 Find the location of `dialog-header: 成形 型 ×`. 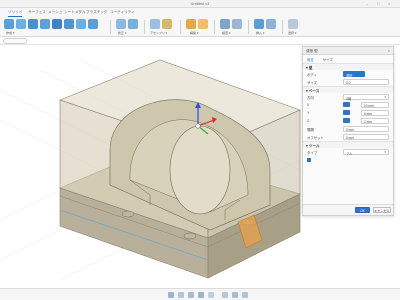

dialog-header: 成形 型 × is located at coordinates (348, 51).